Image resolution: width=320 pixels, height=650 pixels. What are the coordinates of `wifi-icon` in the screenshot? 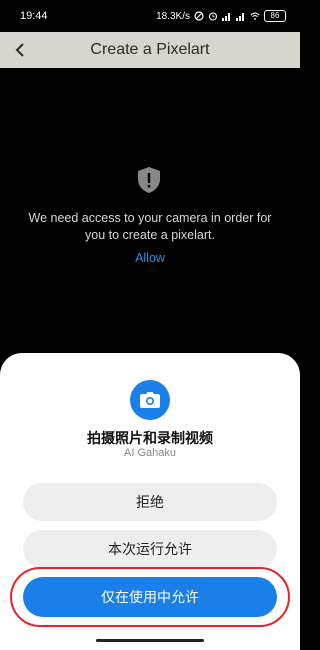 It's located at (255, 16).